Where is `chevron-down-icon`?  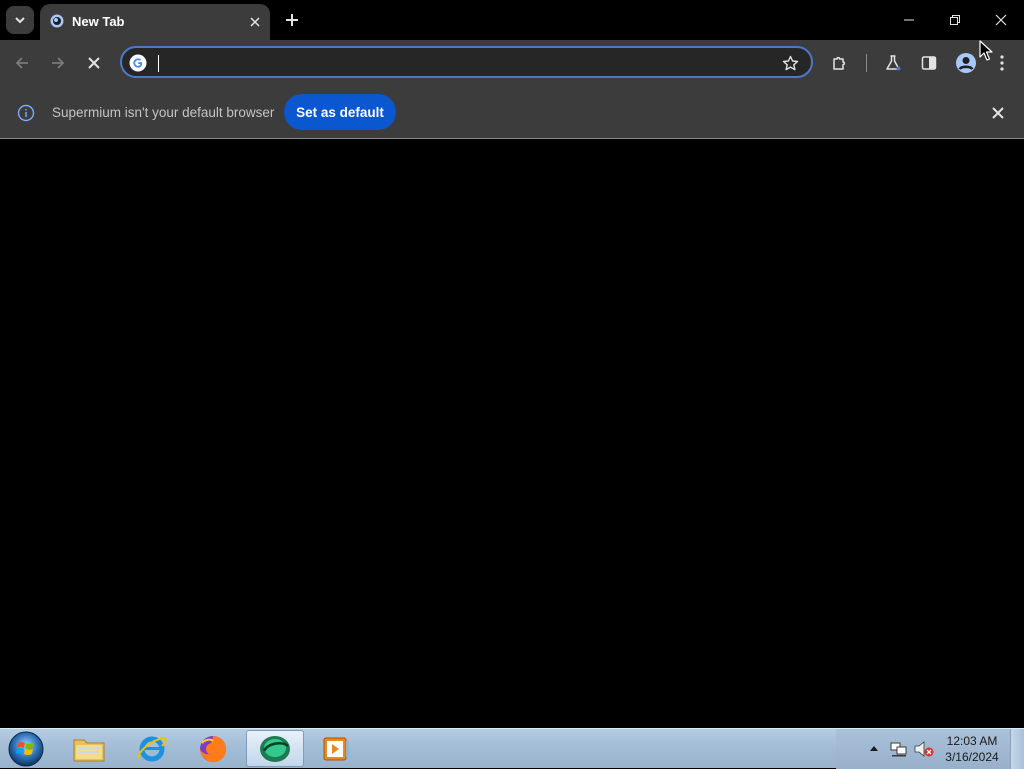 chevron-down-icon is located at coordinates (20, 20).